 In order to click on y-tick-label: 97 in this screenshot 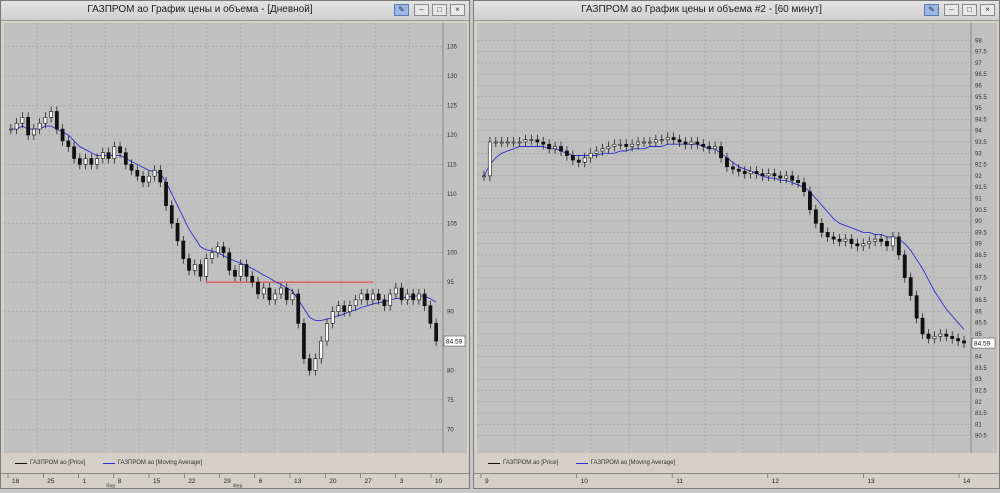, I will do `click(978, 64)`.